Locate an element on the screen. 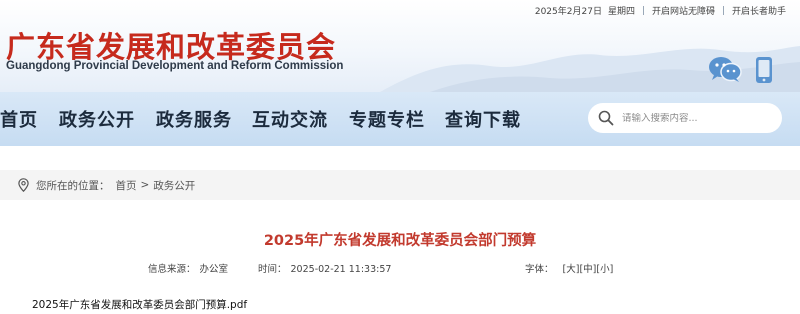 The height and width of the screenshot is (314, 800). breadcrumb: 您所在的位置： 首页 > 政务公开 is located at coordinates (400, 185).